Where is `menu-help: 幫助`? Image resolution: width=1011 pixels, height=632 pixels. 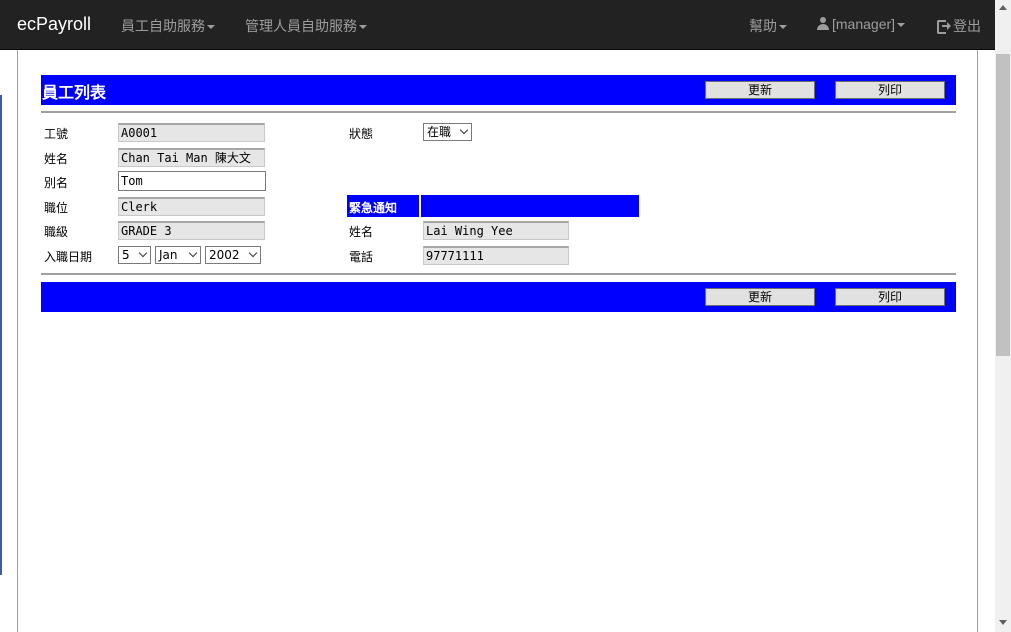
menu-help: 幫助 is located at coordinates (768, 26).